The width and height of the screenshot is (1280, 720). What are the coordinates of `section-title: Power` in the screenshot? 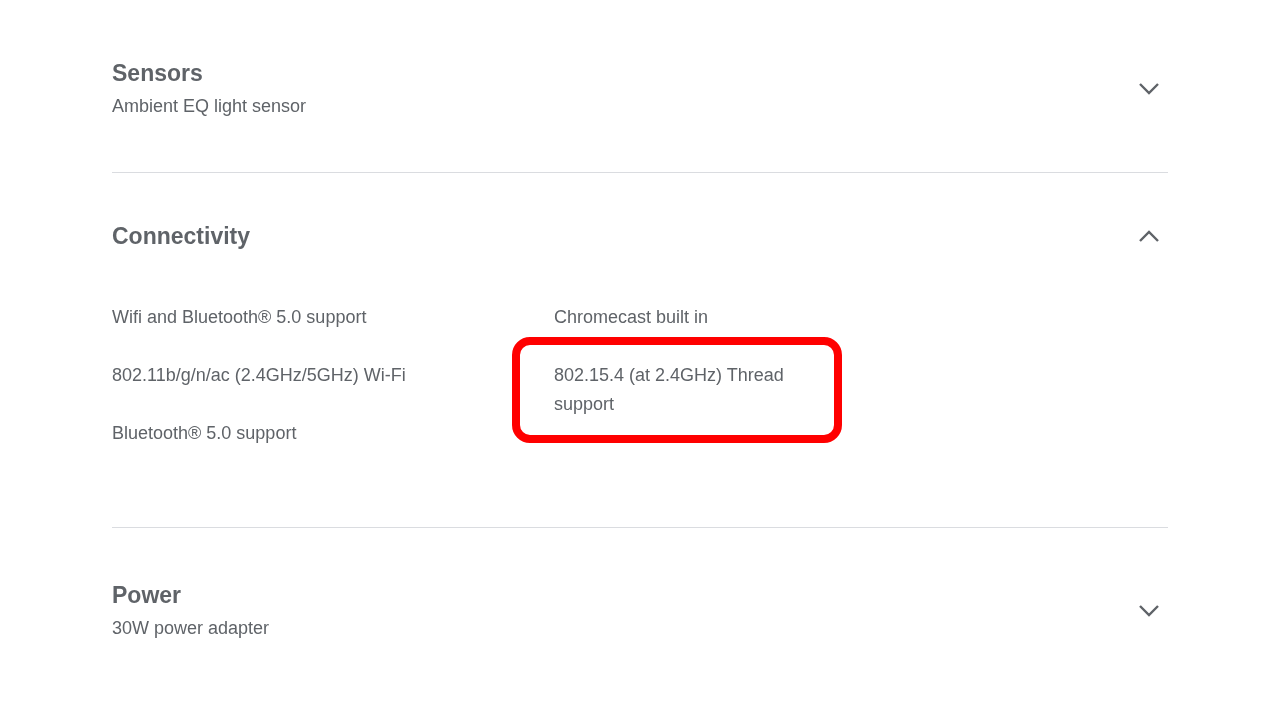 It's located at (147, 595).